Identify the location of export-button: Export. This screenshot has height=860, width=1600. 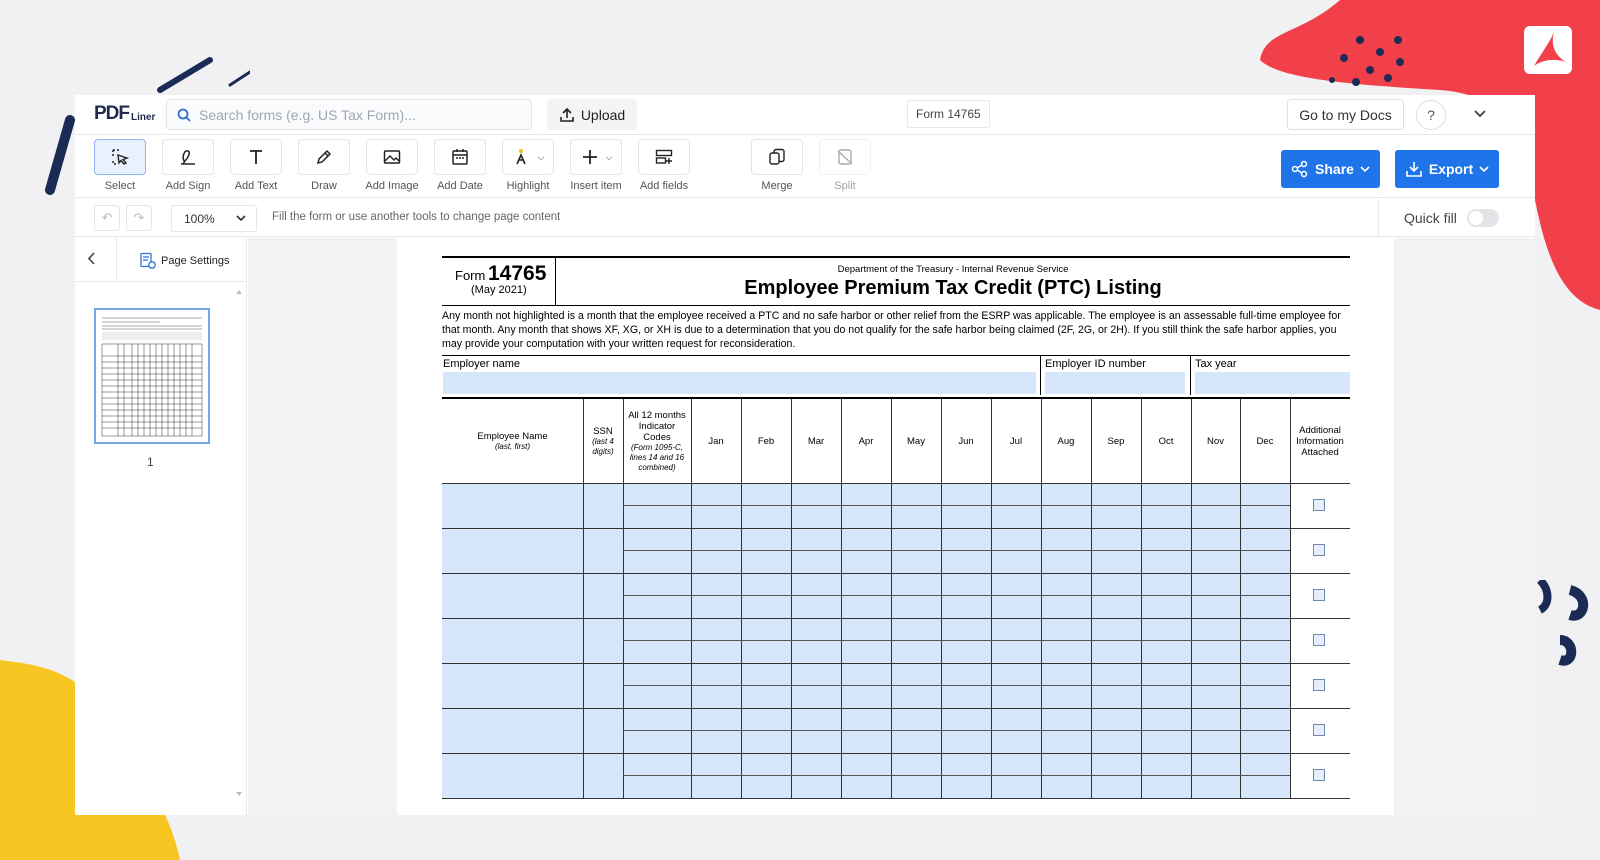
(1447, 169).